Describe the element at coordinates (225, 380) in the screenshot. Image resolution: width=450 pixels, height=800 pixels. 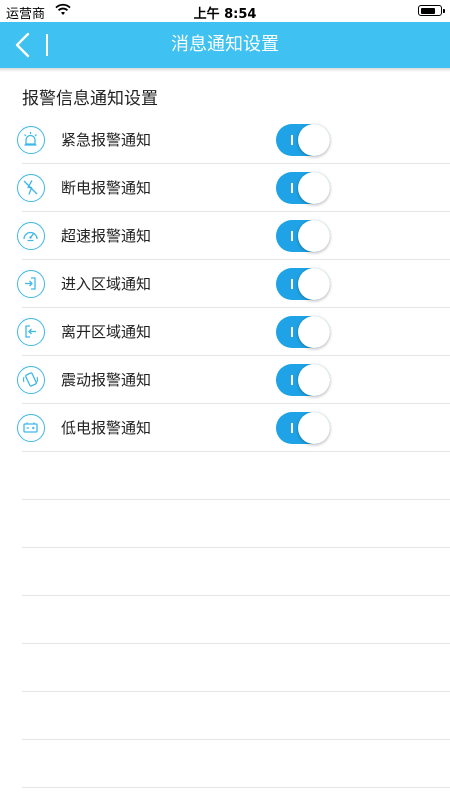
I see `list-item-vibration-alarm: 震动报警通知` at that location.